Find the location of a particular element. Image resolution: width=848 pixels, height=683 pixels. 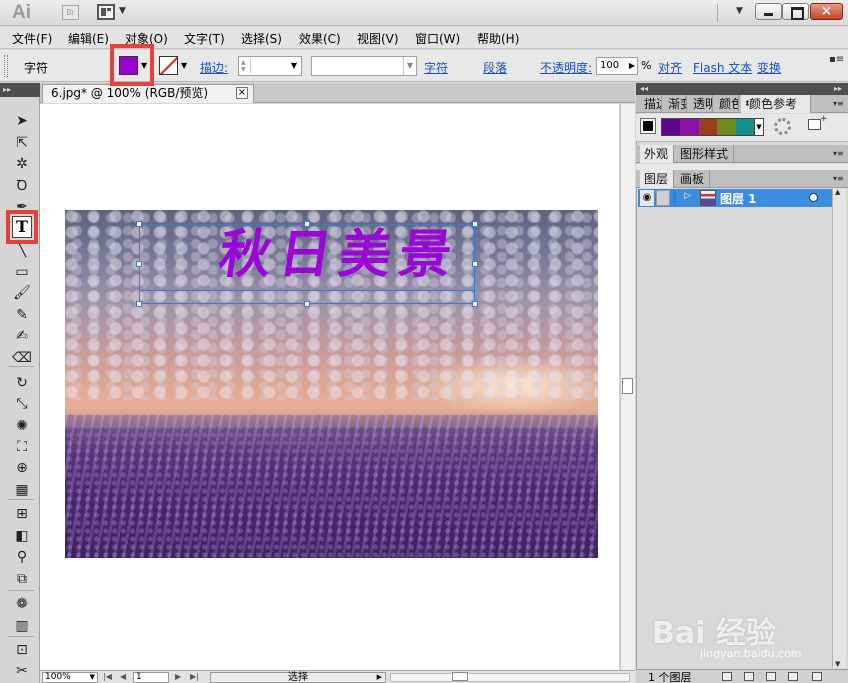

tab-color: 颜色 is located at coordinates (727, 104).